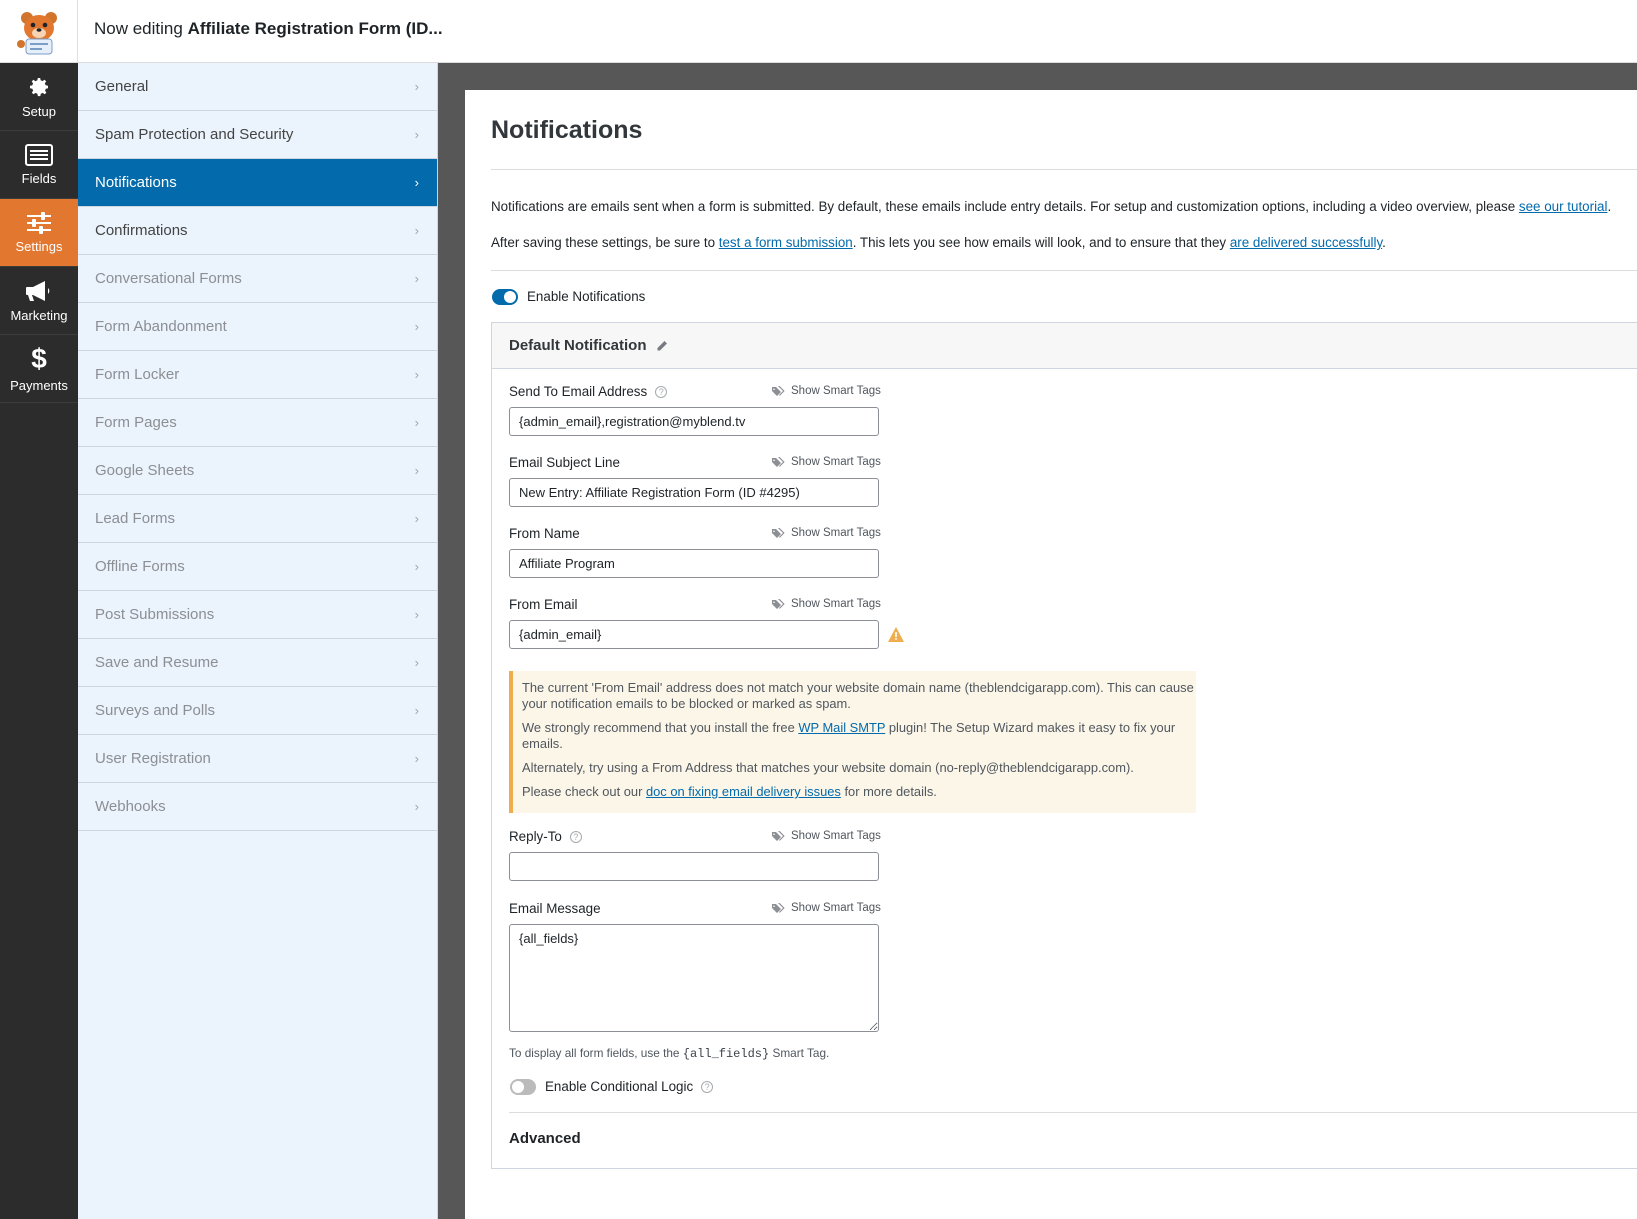  I want to click on reply-to-label: Reply-To?, so click(545, 836).